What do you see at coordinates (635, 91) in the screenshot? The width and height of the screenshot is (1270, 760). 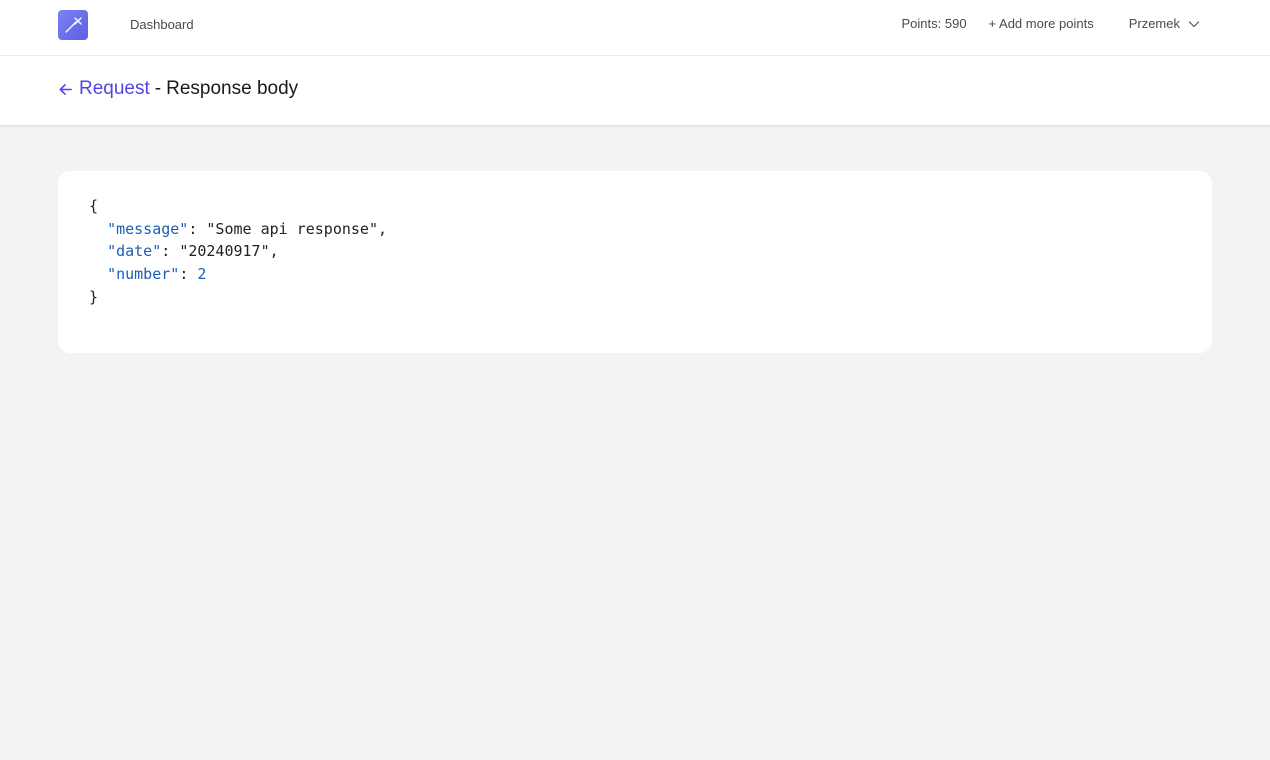 I see `page-header: Request - Response body` at bounding box center [635, 91].